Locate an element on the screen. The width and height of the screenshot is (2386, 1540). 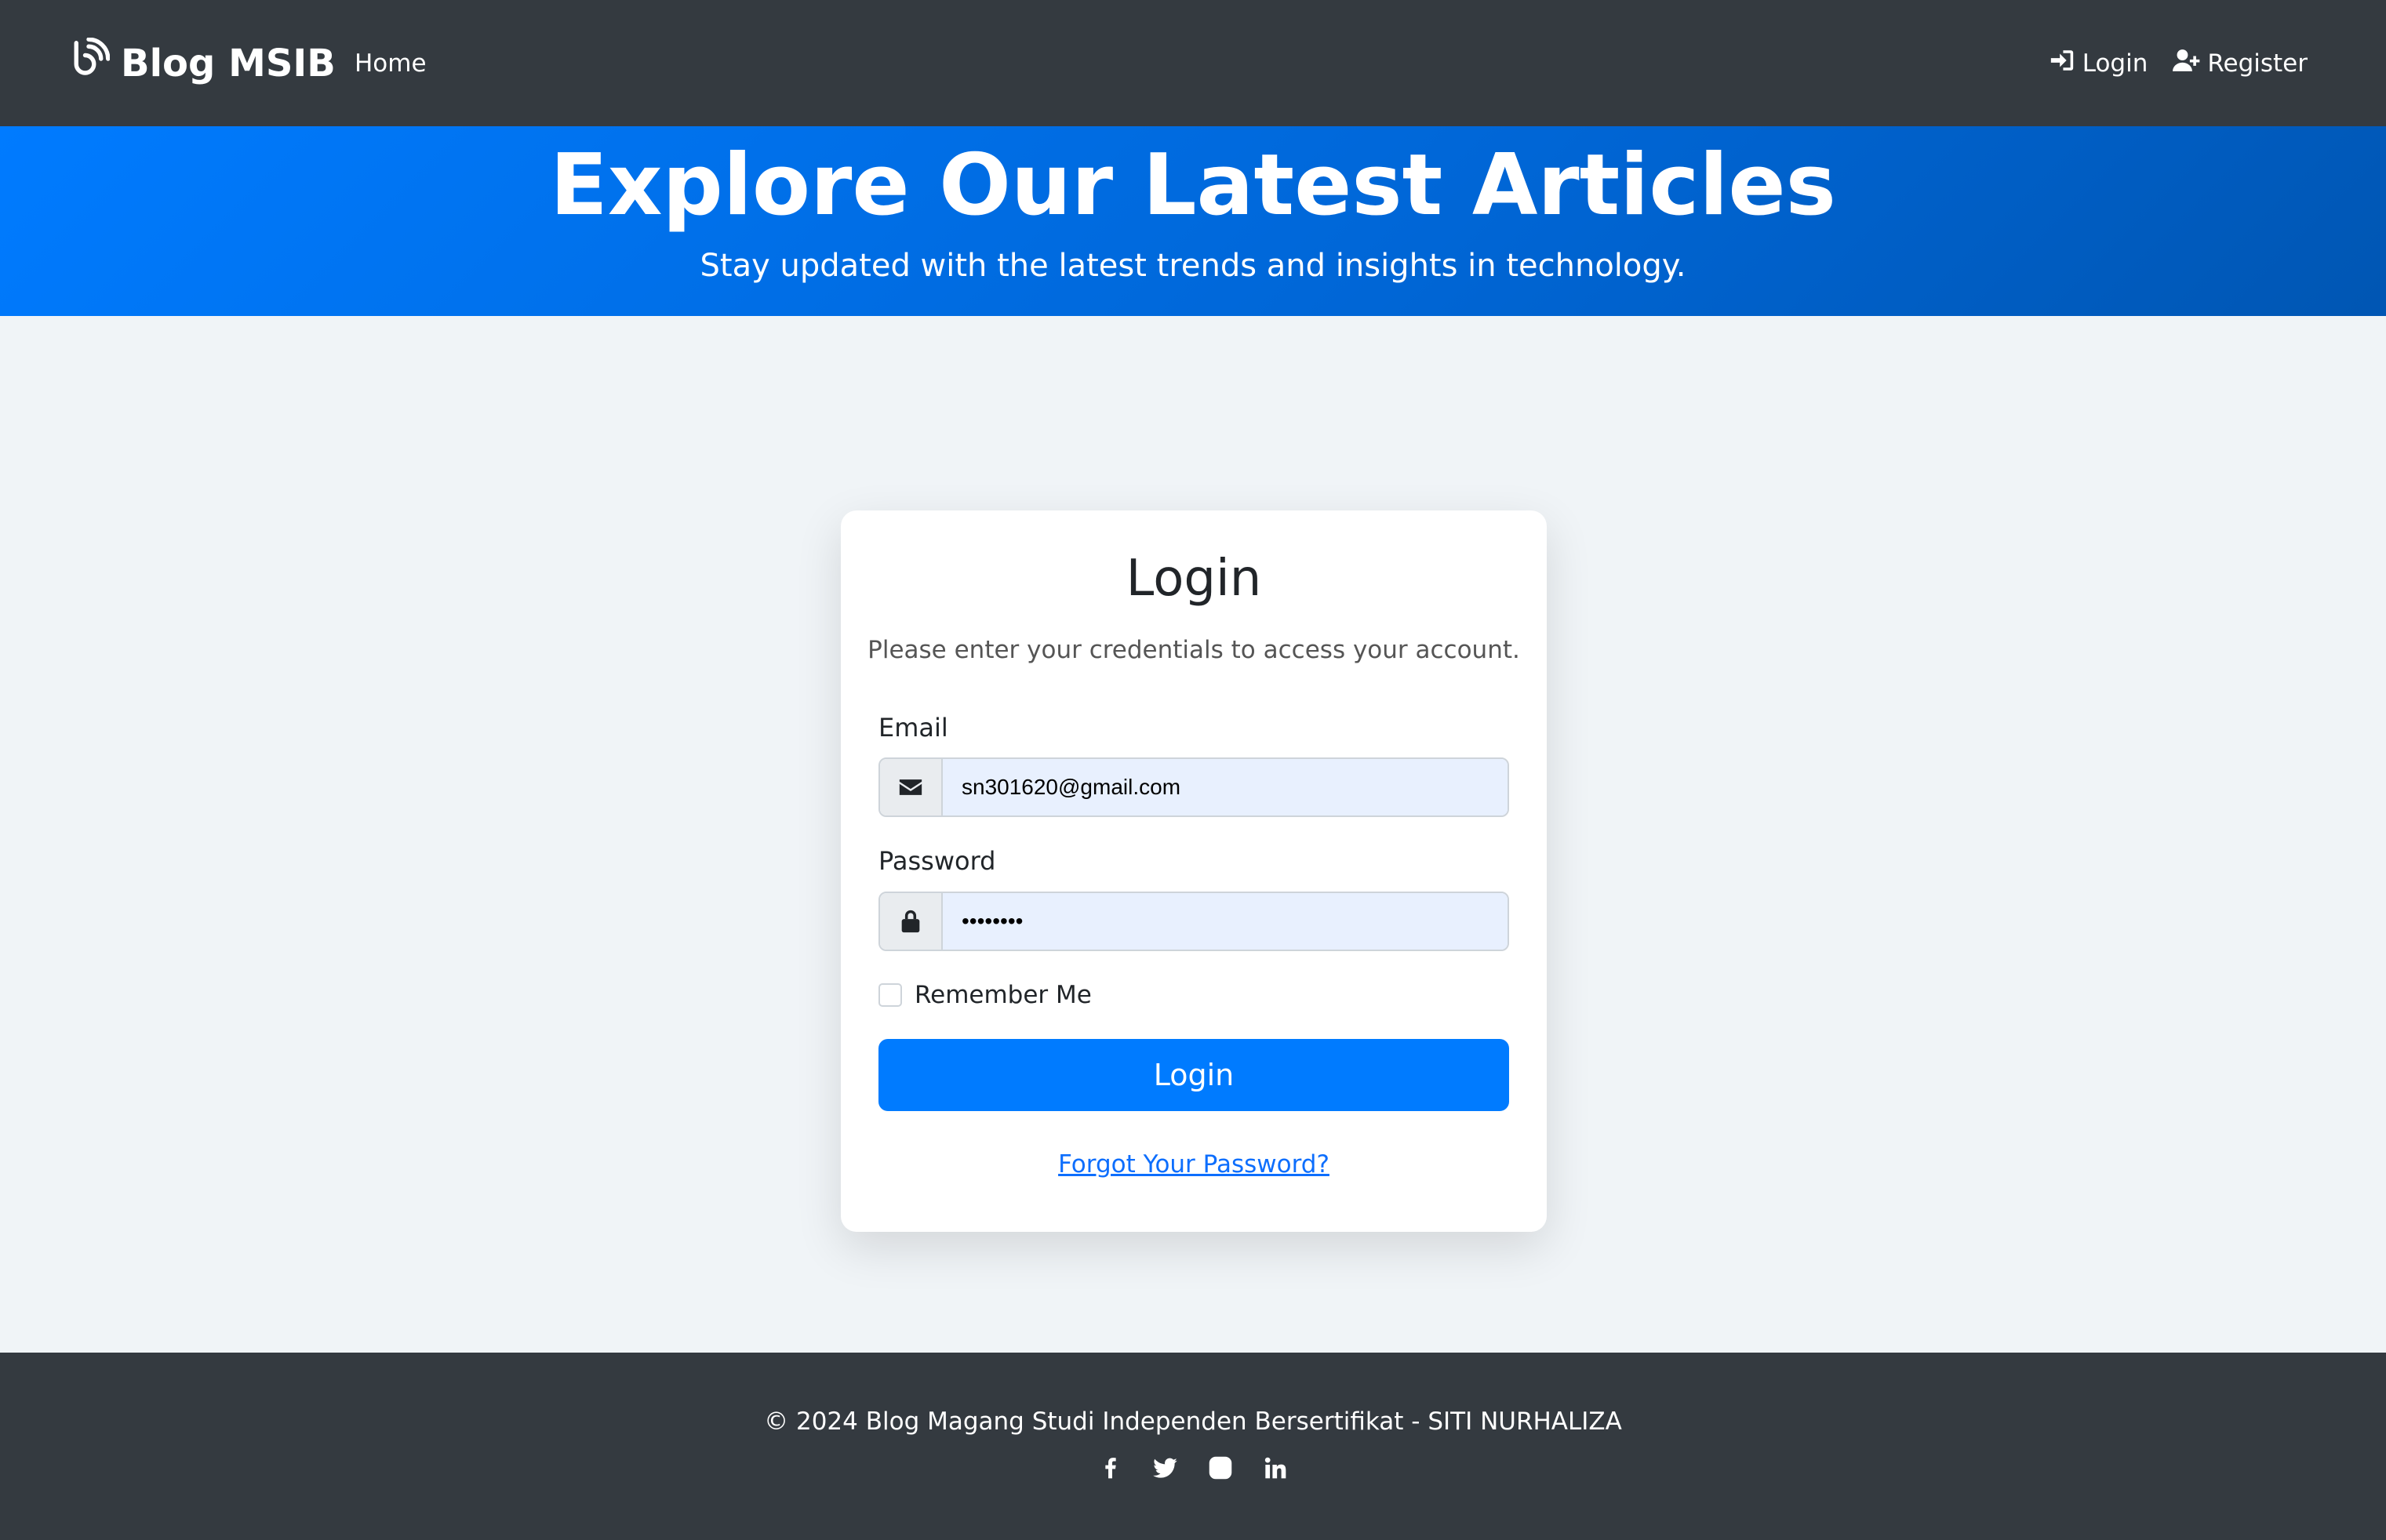
nav-login-label: Login is located at coordinates (2115, 64).